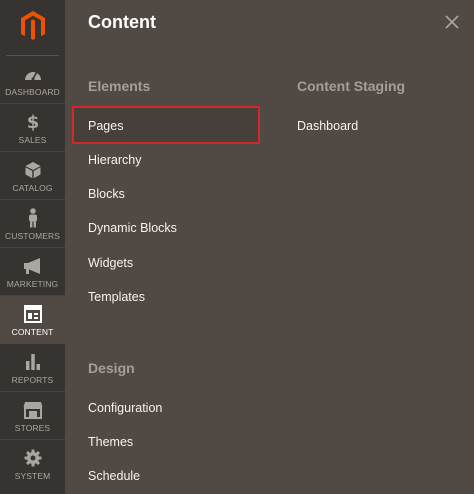  What do you see at coordinates (111, 368) in the screenshot?
I see `section-title-design: Design` at bounding box center [111, 368].